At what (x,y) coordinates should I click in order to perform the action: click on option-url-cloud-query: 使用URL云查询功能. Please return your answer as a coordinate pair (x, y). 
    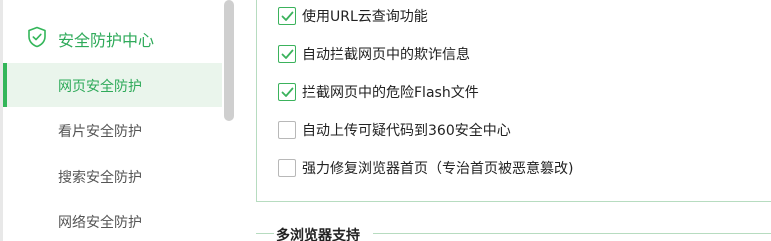
    Looking at the image, I should click on (353, 16).